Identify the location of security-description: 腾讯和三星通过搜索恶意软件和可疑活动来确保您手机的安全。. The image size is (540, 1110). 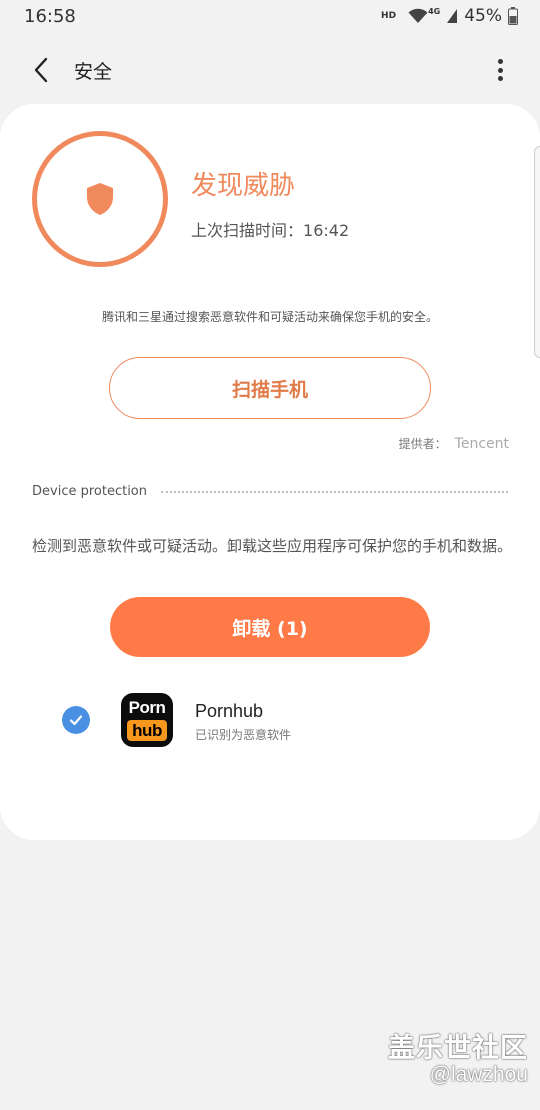
(269, 317).